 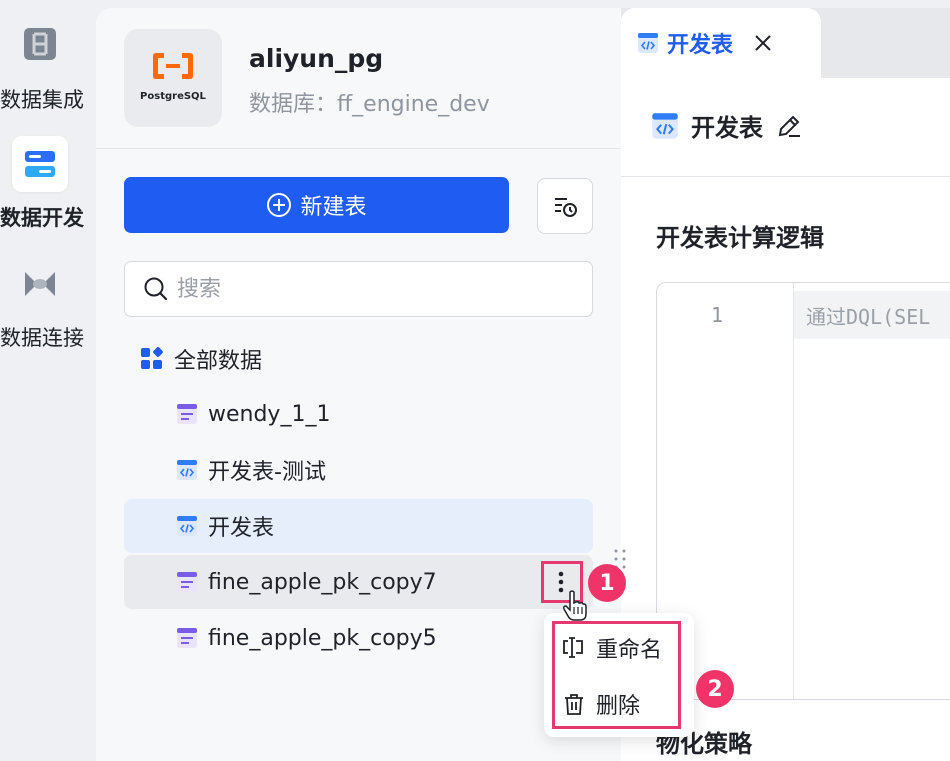 I want to click on database-logo: PostgreSQL, so click(x=173, y=78).